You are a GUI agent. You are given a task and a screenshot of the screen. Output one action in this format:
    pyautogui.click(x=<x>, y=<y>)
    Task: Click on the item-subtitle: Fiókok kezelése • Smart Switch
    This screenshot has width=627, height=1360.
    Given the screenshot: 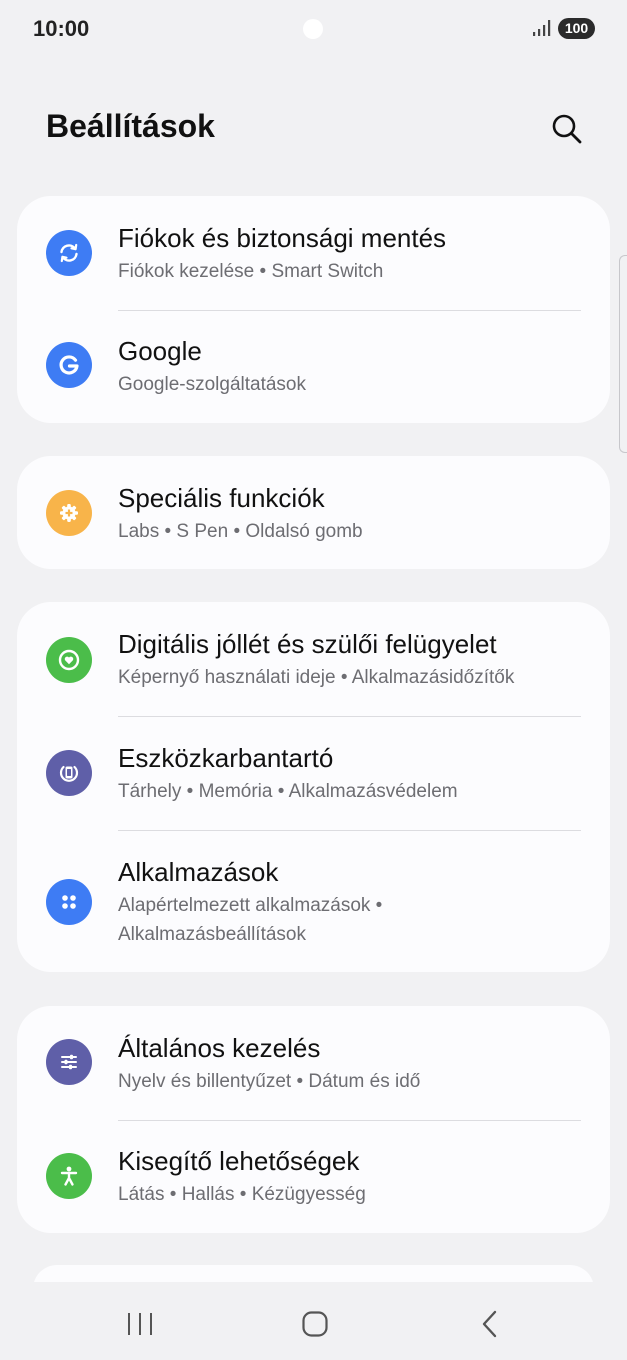 What is the action you would take?
    pyautogui.click(x=251, y=271)
    